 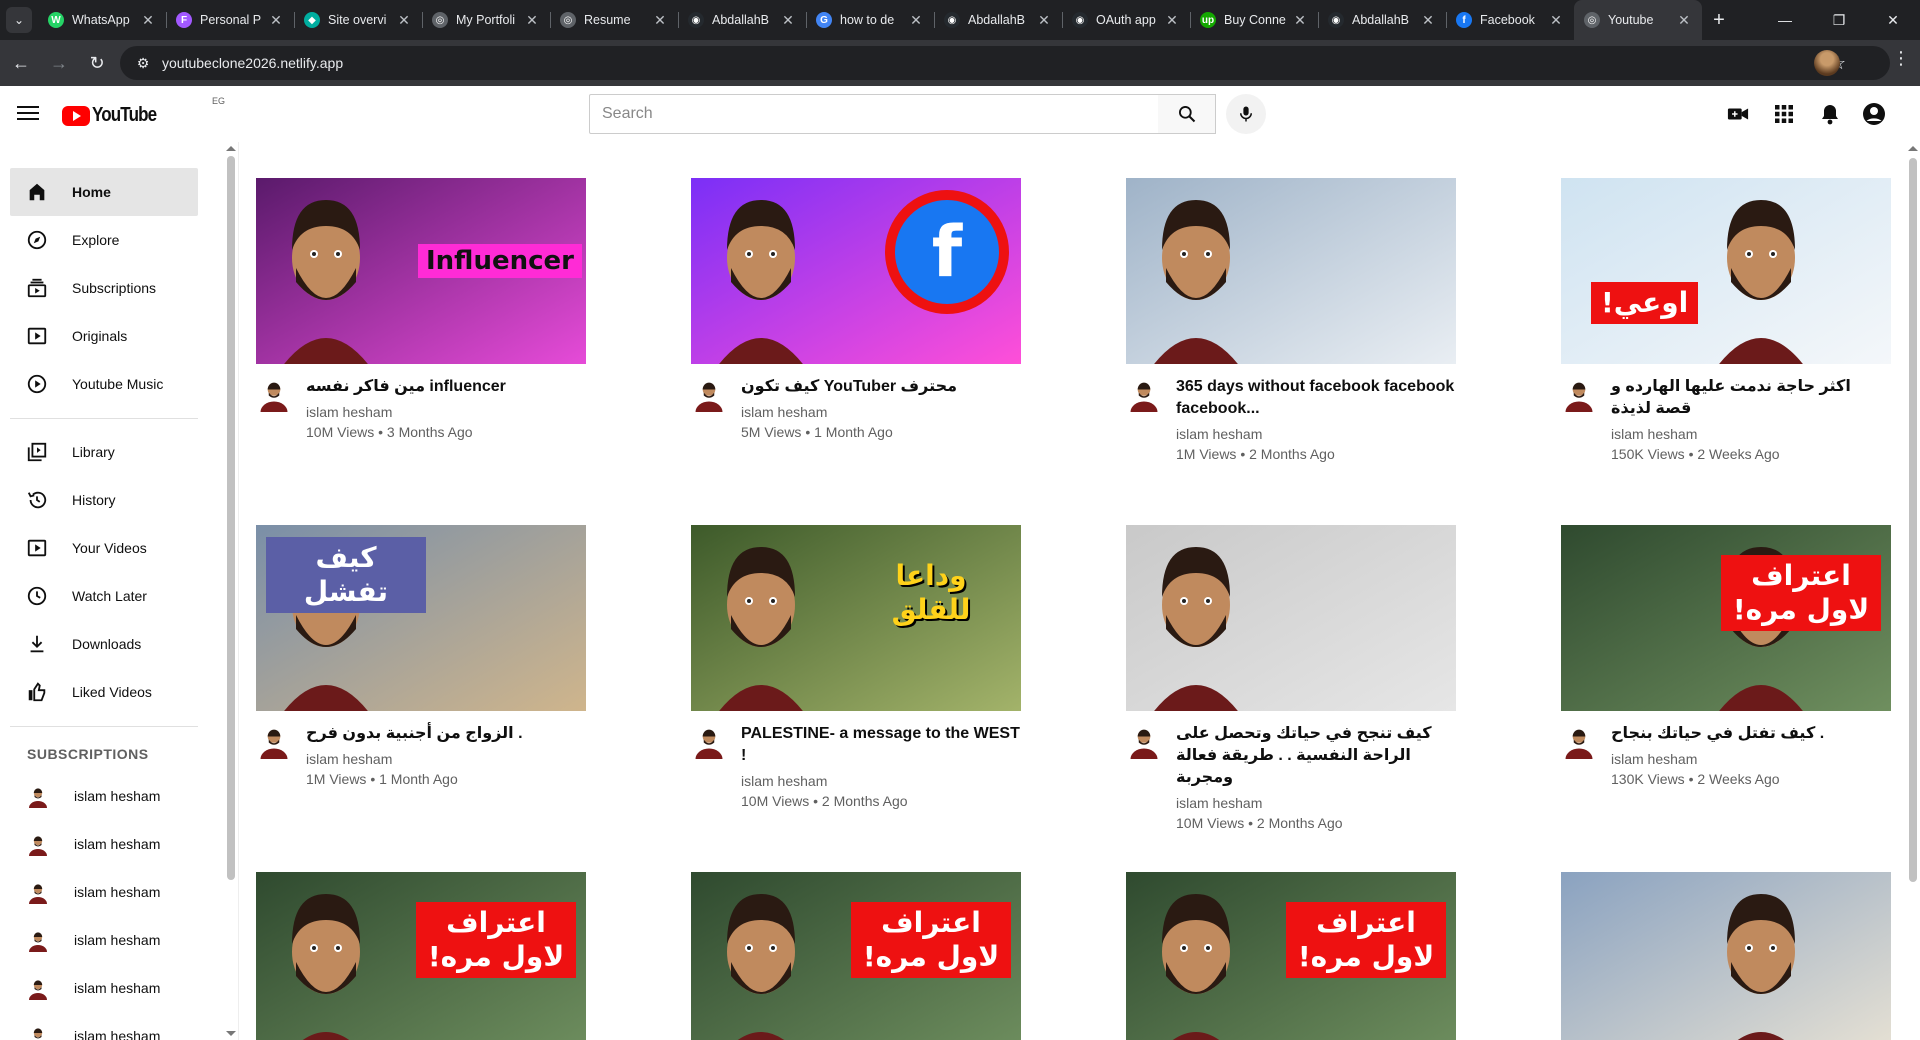 I want to click on sidebar-scrollbar, so click(x=231, y=591).